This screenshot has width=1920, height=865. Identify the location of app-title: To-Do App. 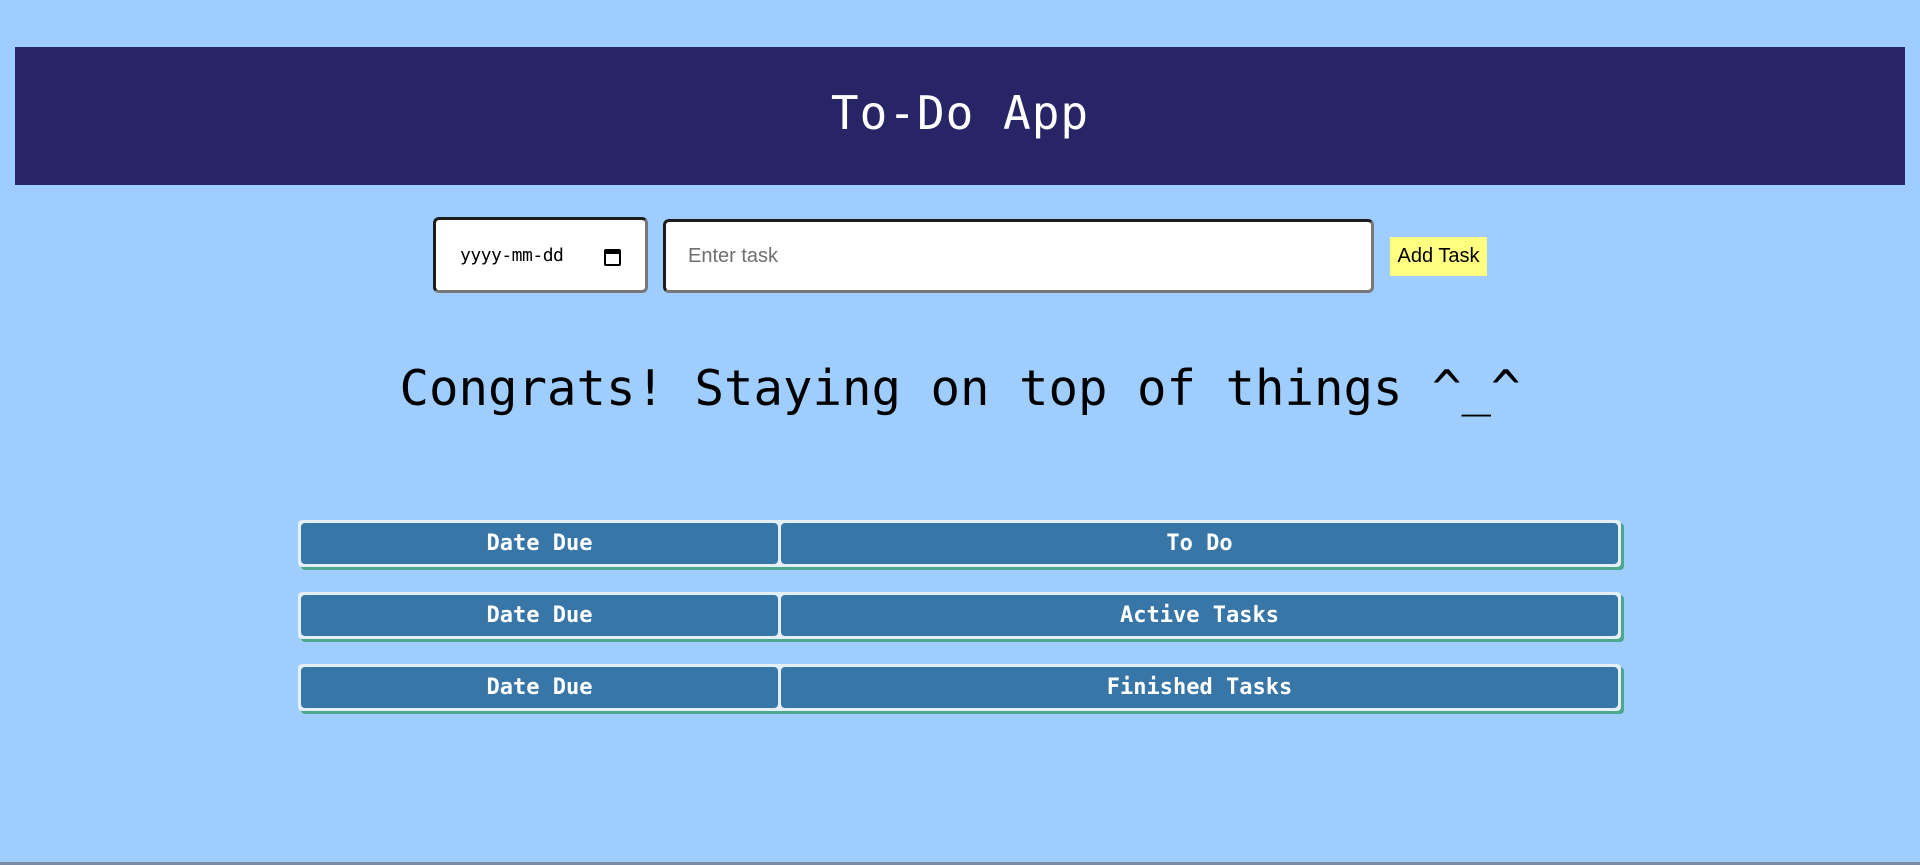
(960, 113).